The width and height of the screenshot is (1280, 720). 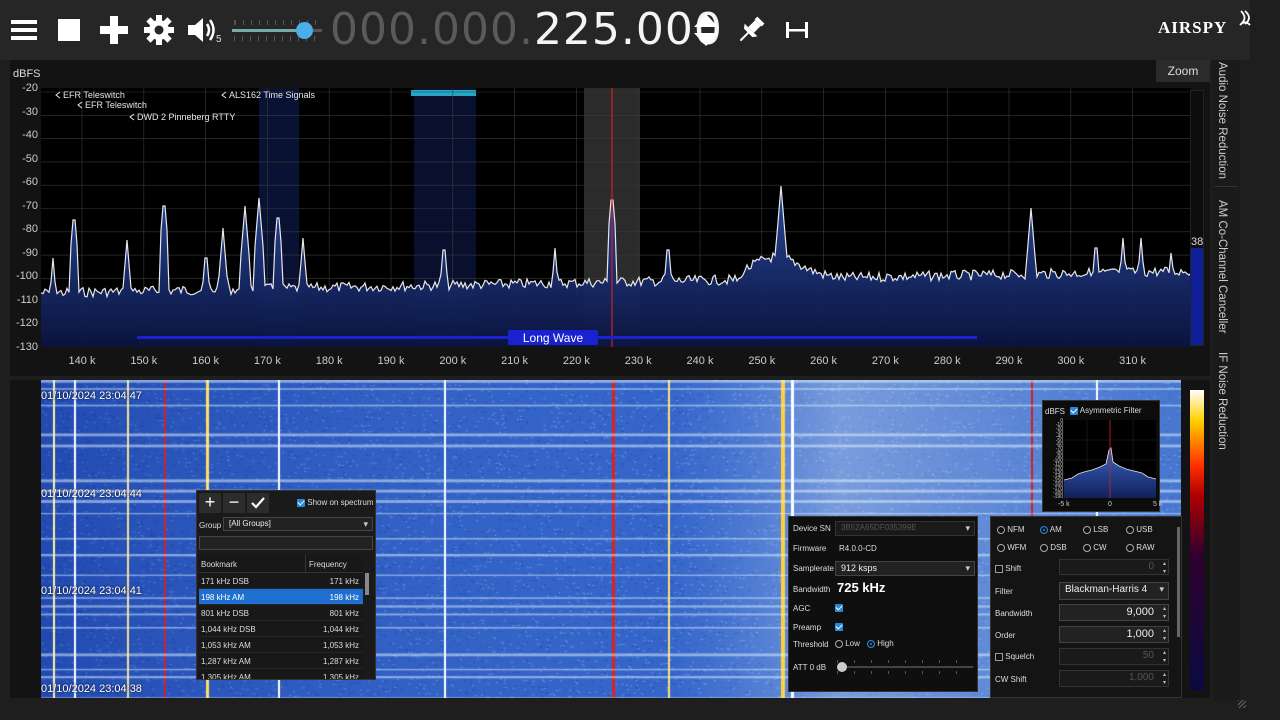 What do you see at coordinates (344, 613) in the screenshot?
I see `bookmark-frequency: 801 kHz` at bounding box center [344, 613].